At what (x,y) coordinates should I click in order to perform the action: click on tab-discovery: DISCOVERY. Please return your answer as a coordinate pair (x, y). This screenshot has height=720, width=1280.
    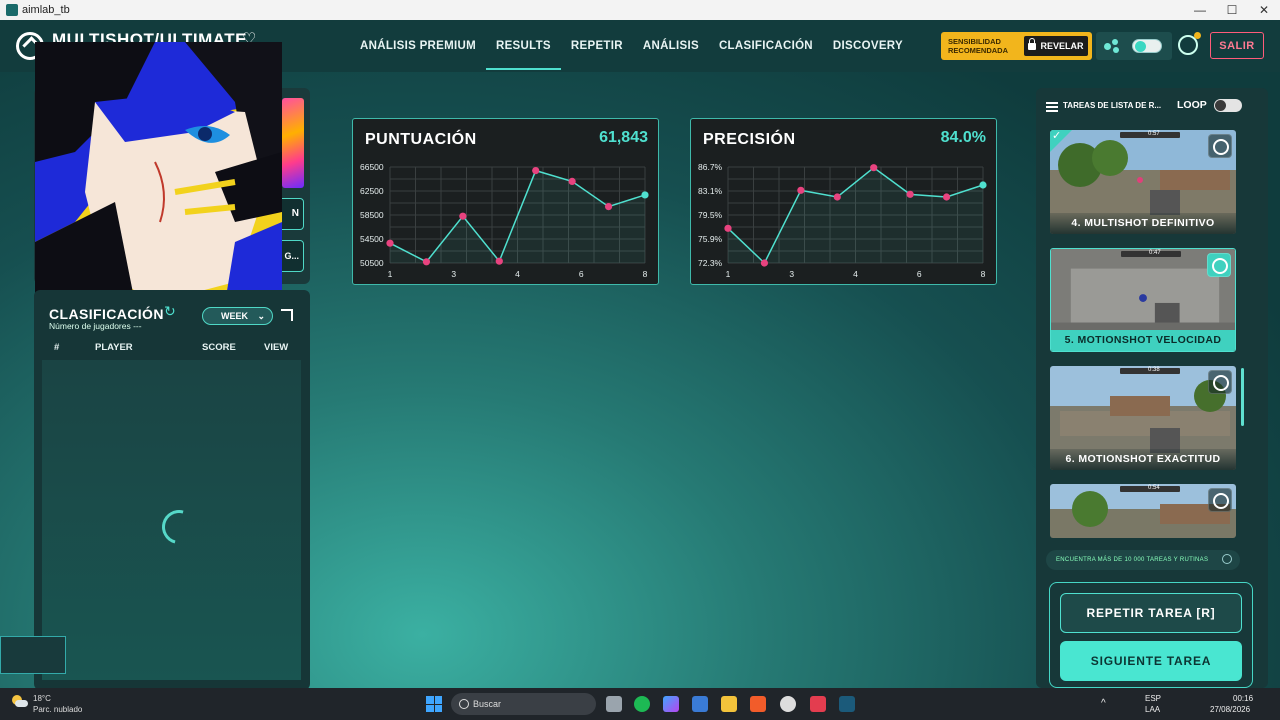
    Looking at the image, I should click on (868, 46).